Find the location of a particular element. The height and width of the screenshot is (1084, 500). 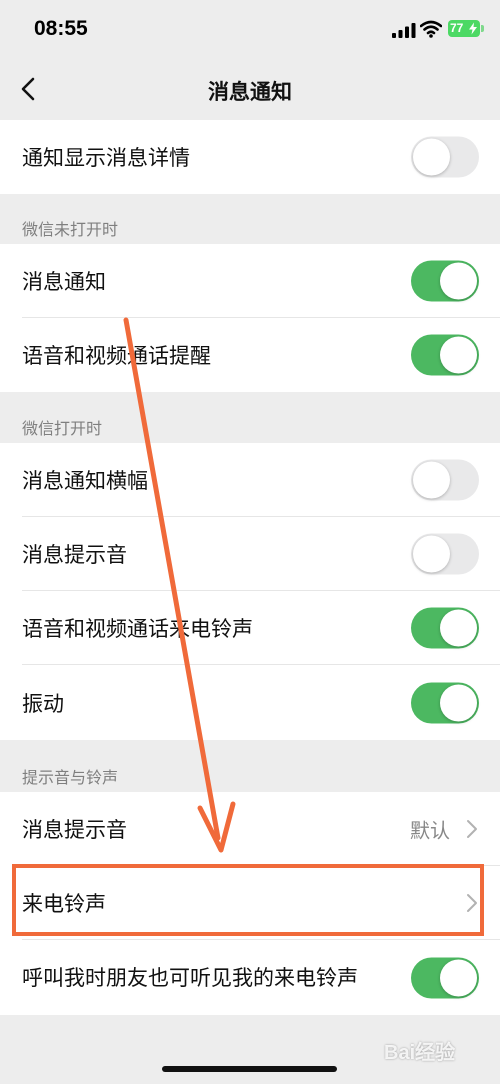

battery-icon: 77 is located at coordinates (466, 28).